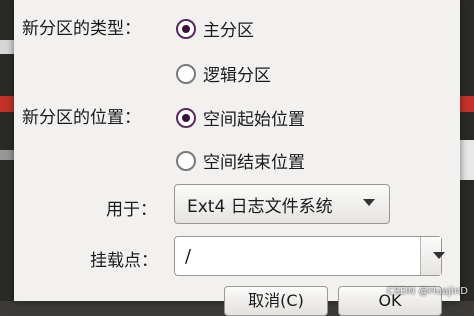 The image size is (474, 316). What do you see at coordinates (7, 150) in the screenshot?
I see `background-window-left` at bounding box center [7, 150].